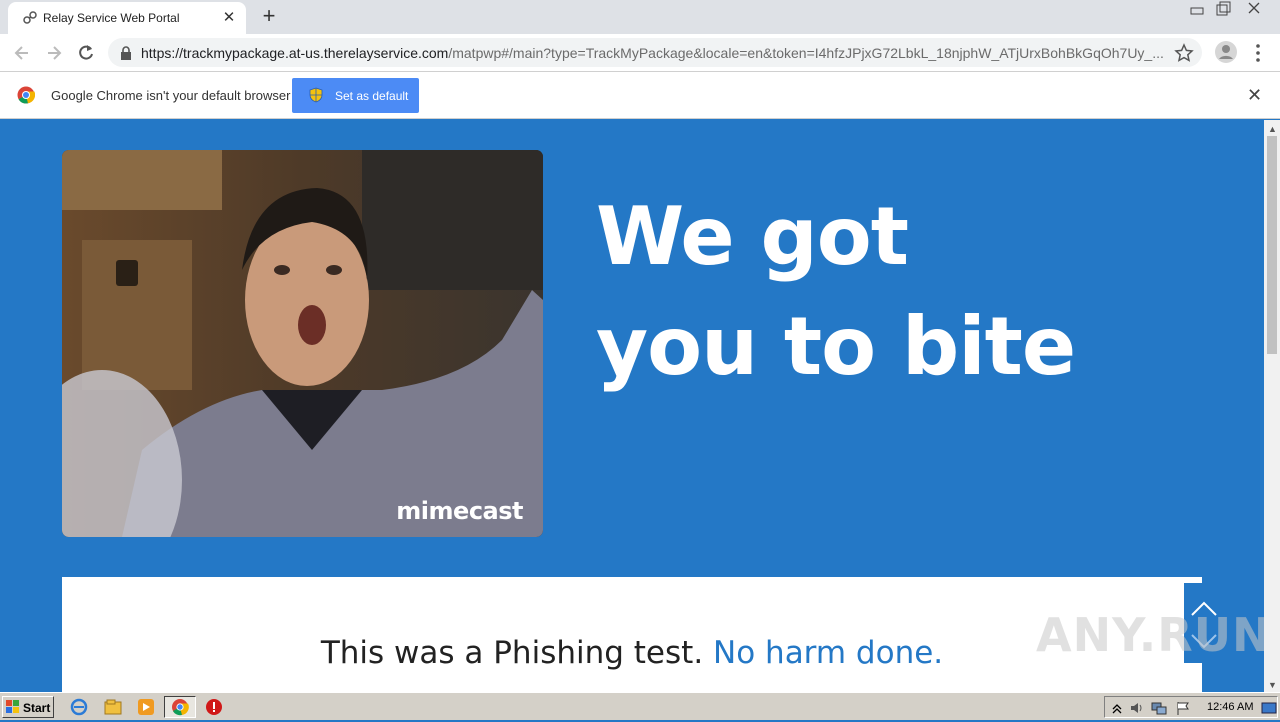 This screenshot has height=722, width=1280. Describe the element at coordinates (1183, 708) in the screenshot. I see `action-center-flag-icon` at that location.